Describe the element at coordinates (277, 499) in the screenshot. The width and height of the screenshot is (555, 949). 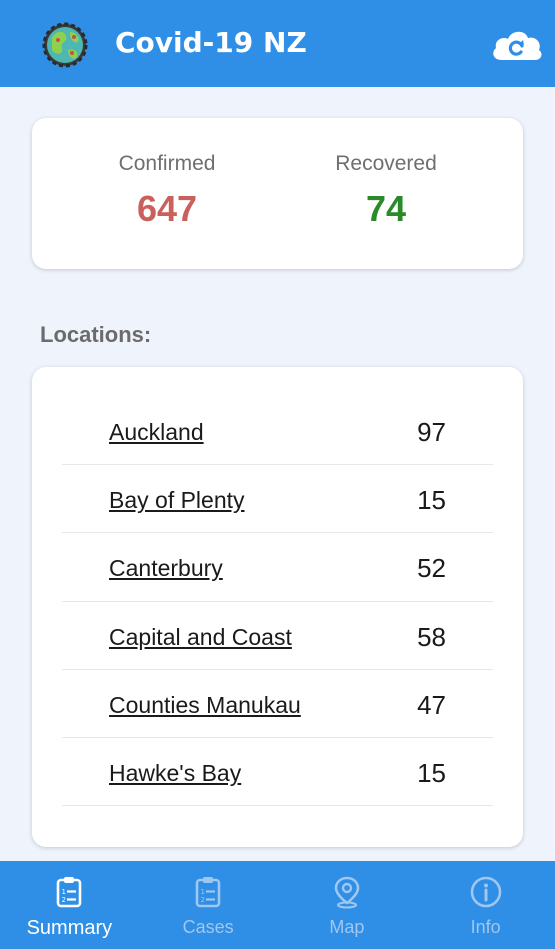
I see `location-row: Bay of Plenty 15` at that location.